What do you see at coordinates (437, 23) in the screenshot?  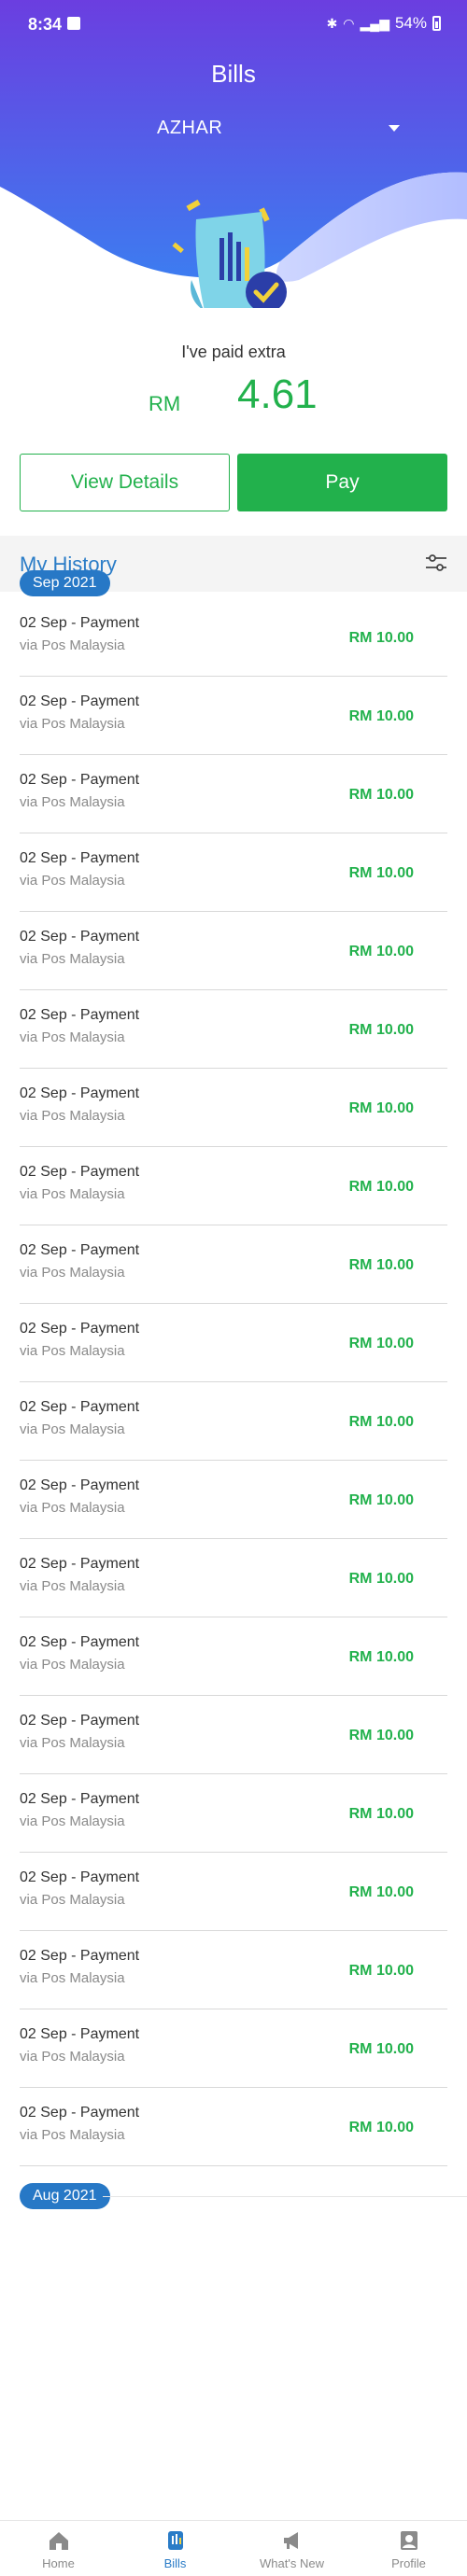 I see `battery-icon` at bounding box center [437, 23].